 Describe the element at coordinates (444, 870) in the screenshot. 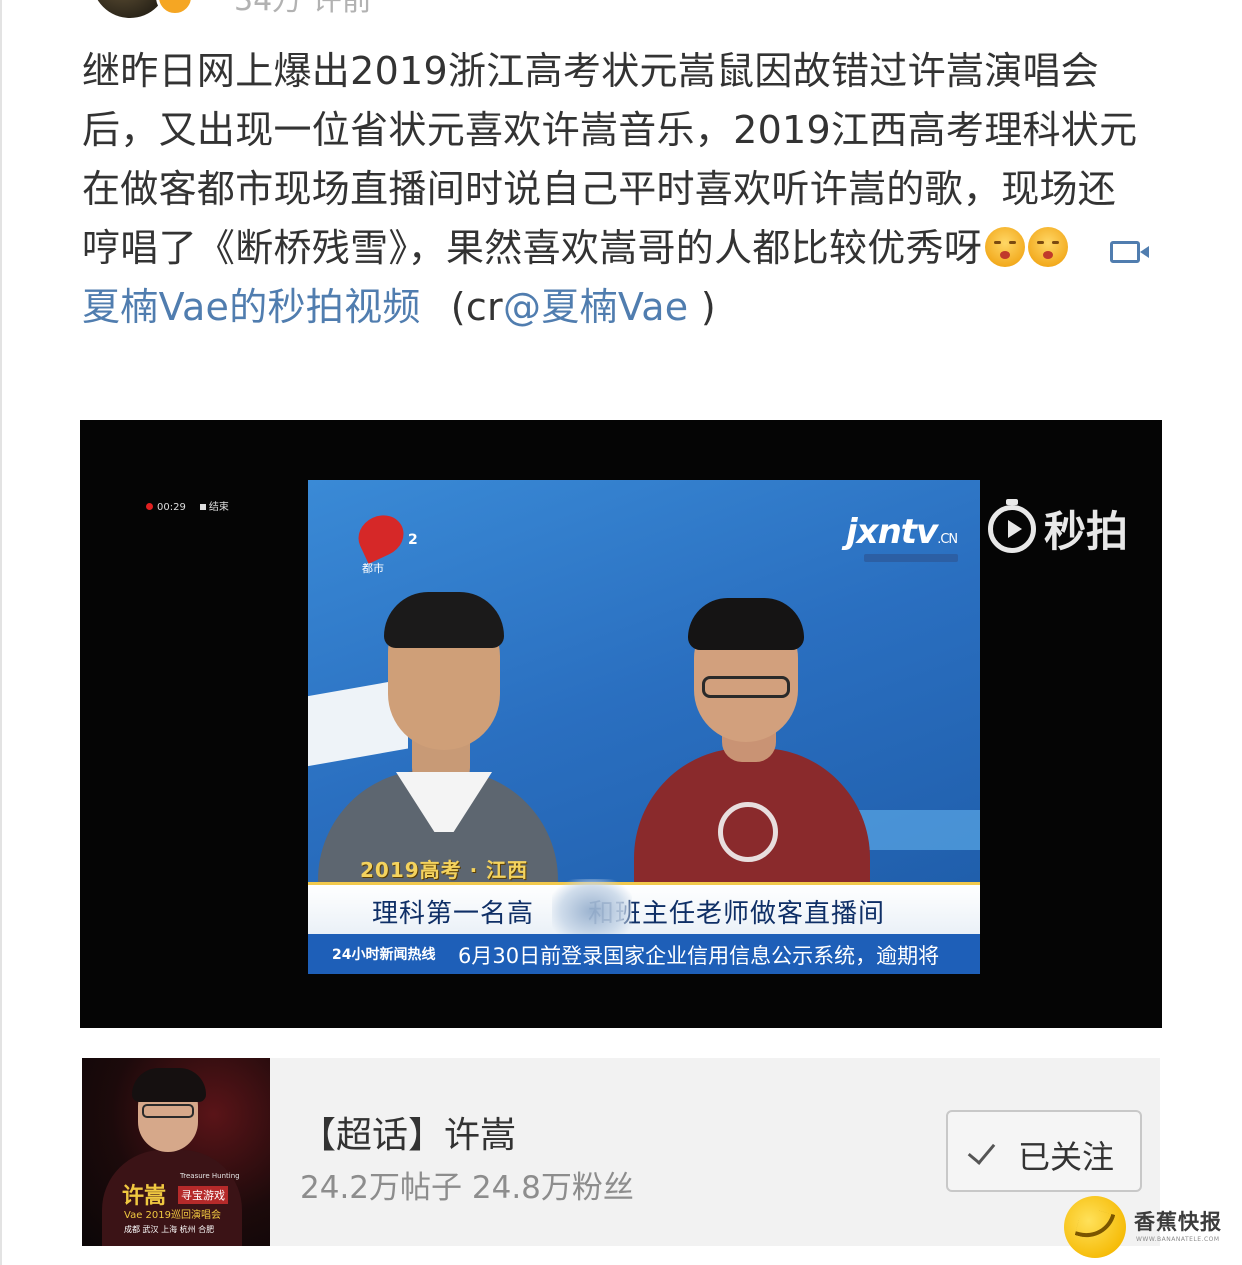

I see `caption-tag: 2019高考 · 江西` at that location.